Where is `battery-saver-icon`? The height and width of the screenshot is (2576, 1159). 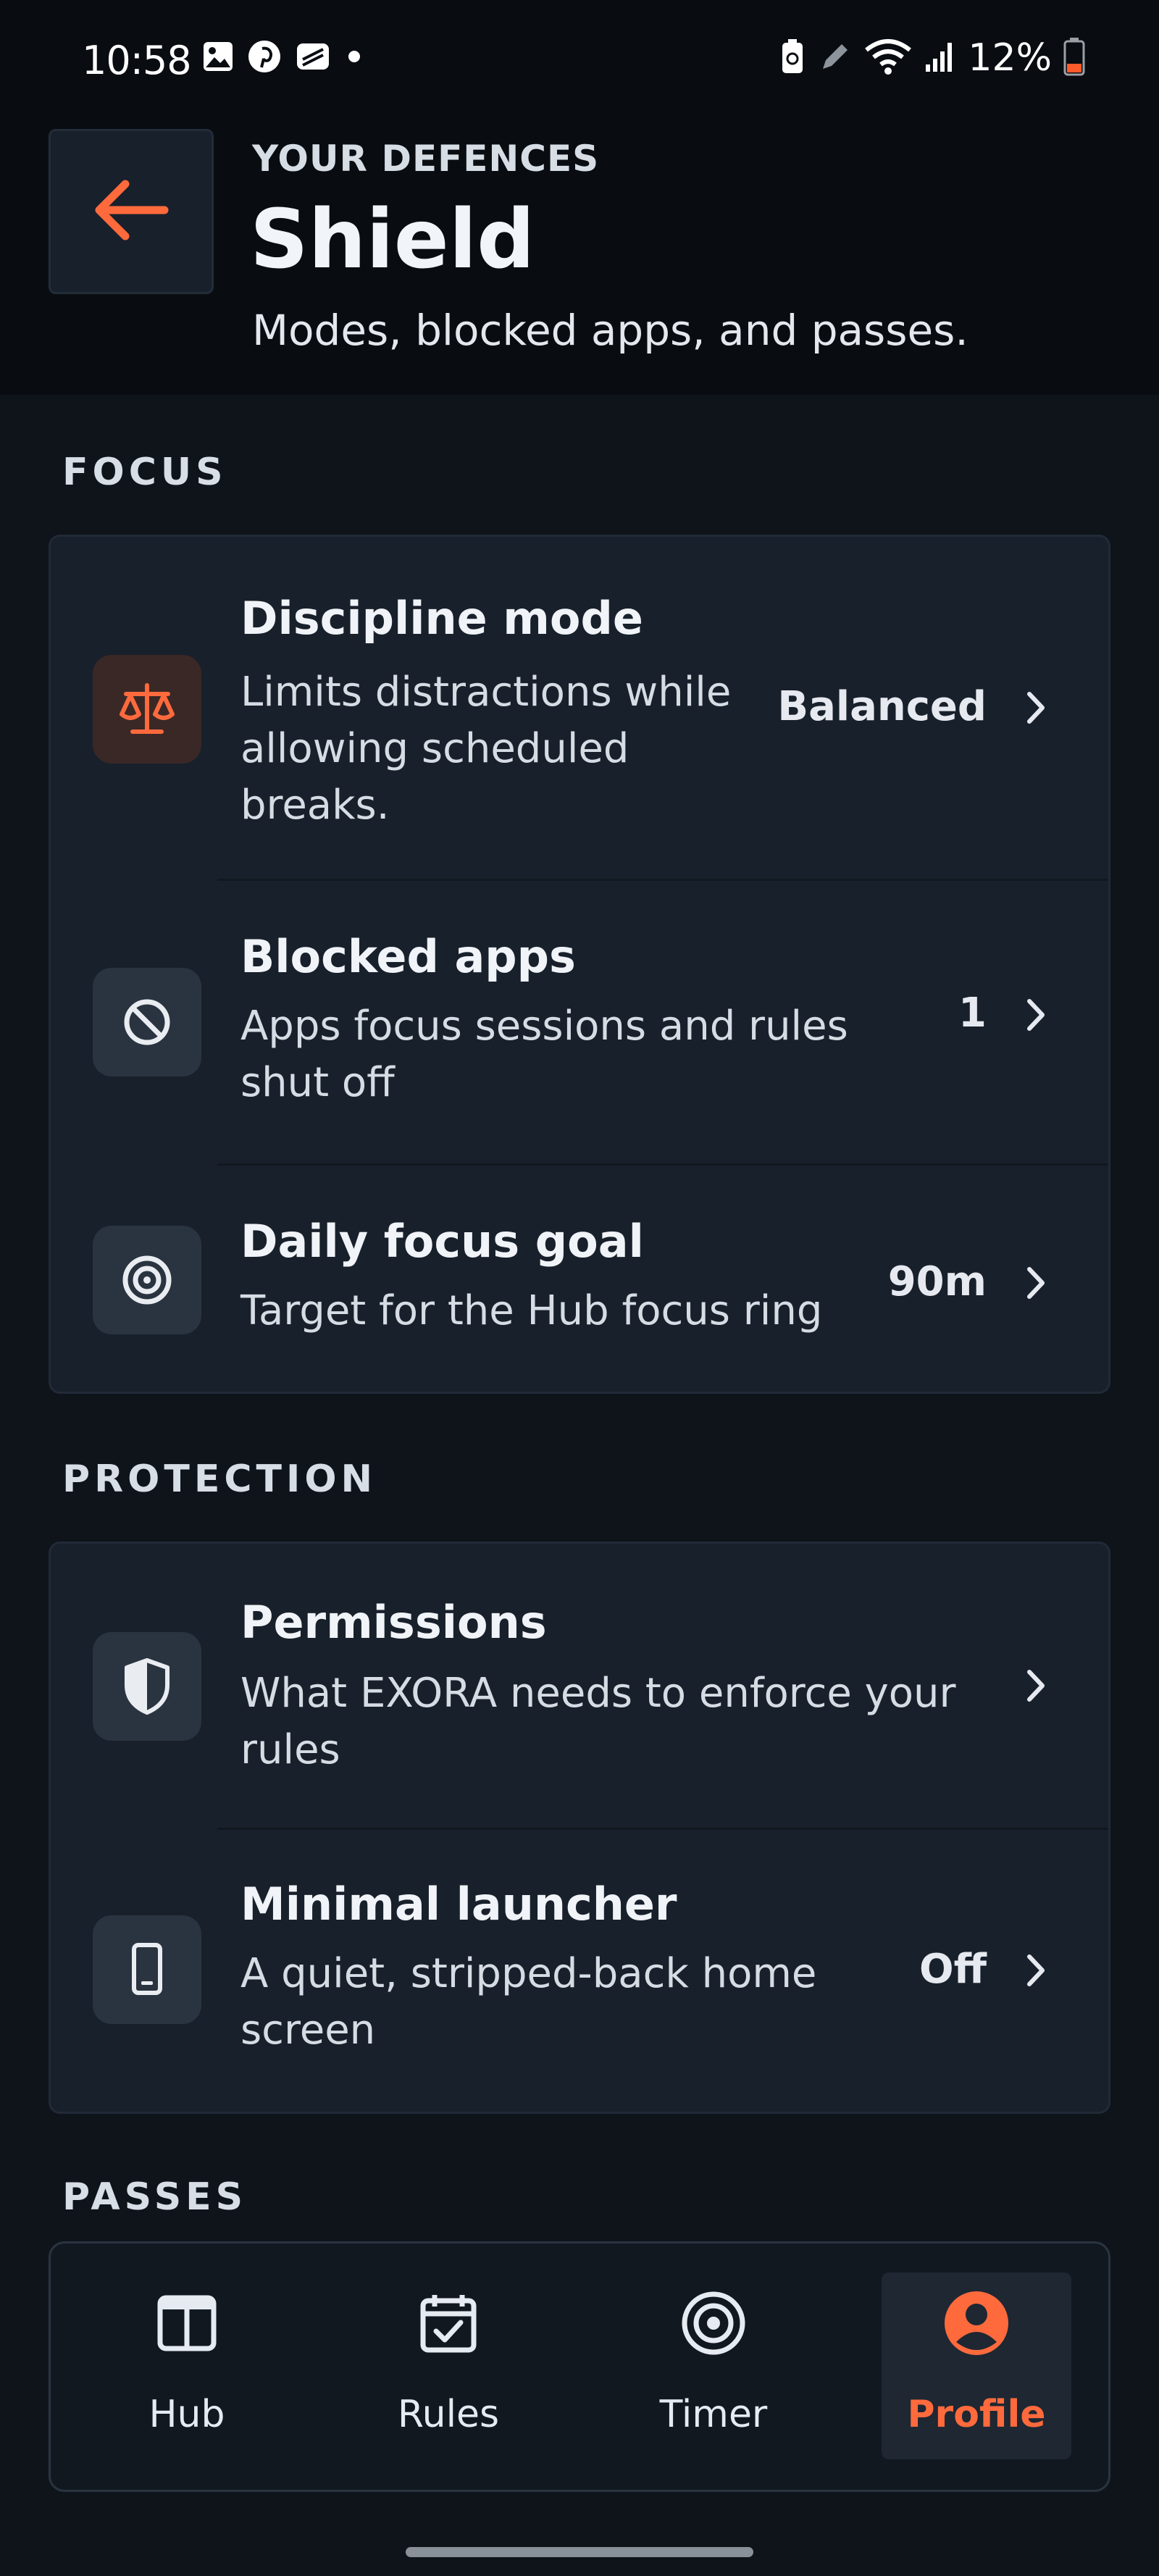
battery-saver-icon is located at coordinates (792, 58).